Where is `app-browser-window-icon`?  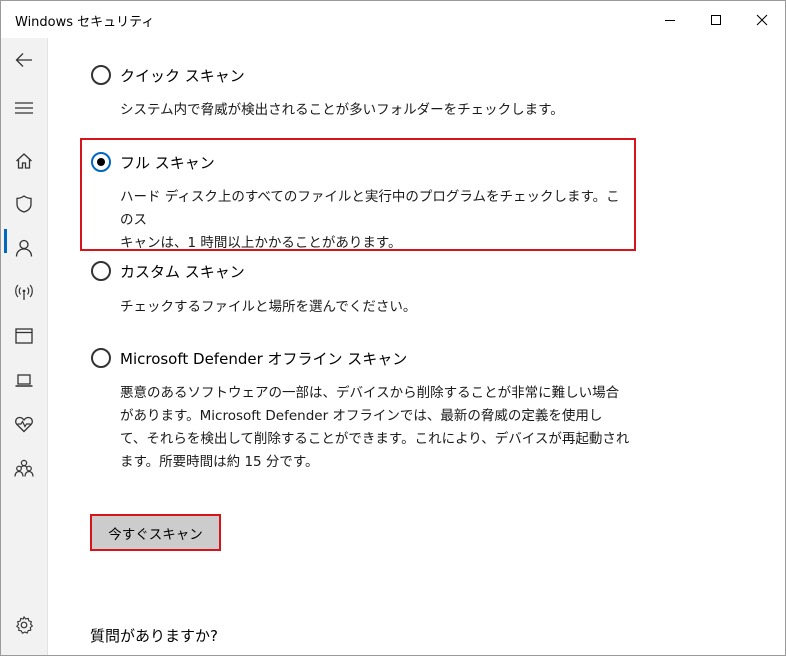
app-browser-window-icon is located at coordinates (24, 336).